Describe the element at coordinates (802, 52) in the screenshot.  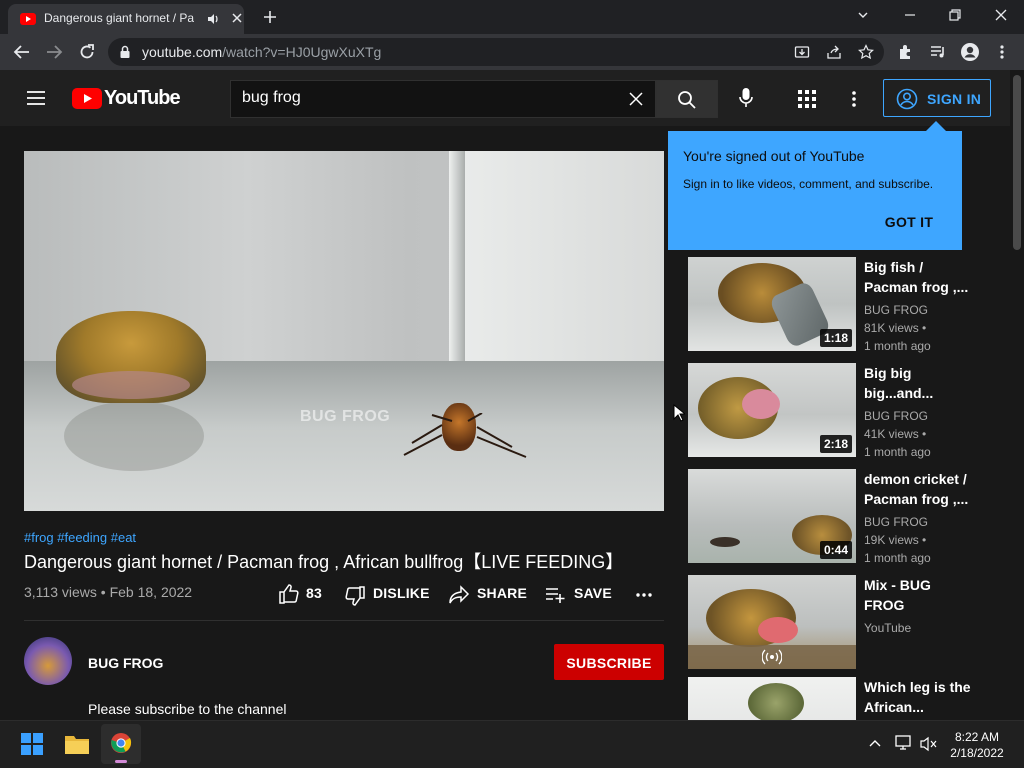
I see `install-app-icon` at that location.